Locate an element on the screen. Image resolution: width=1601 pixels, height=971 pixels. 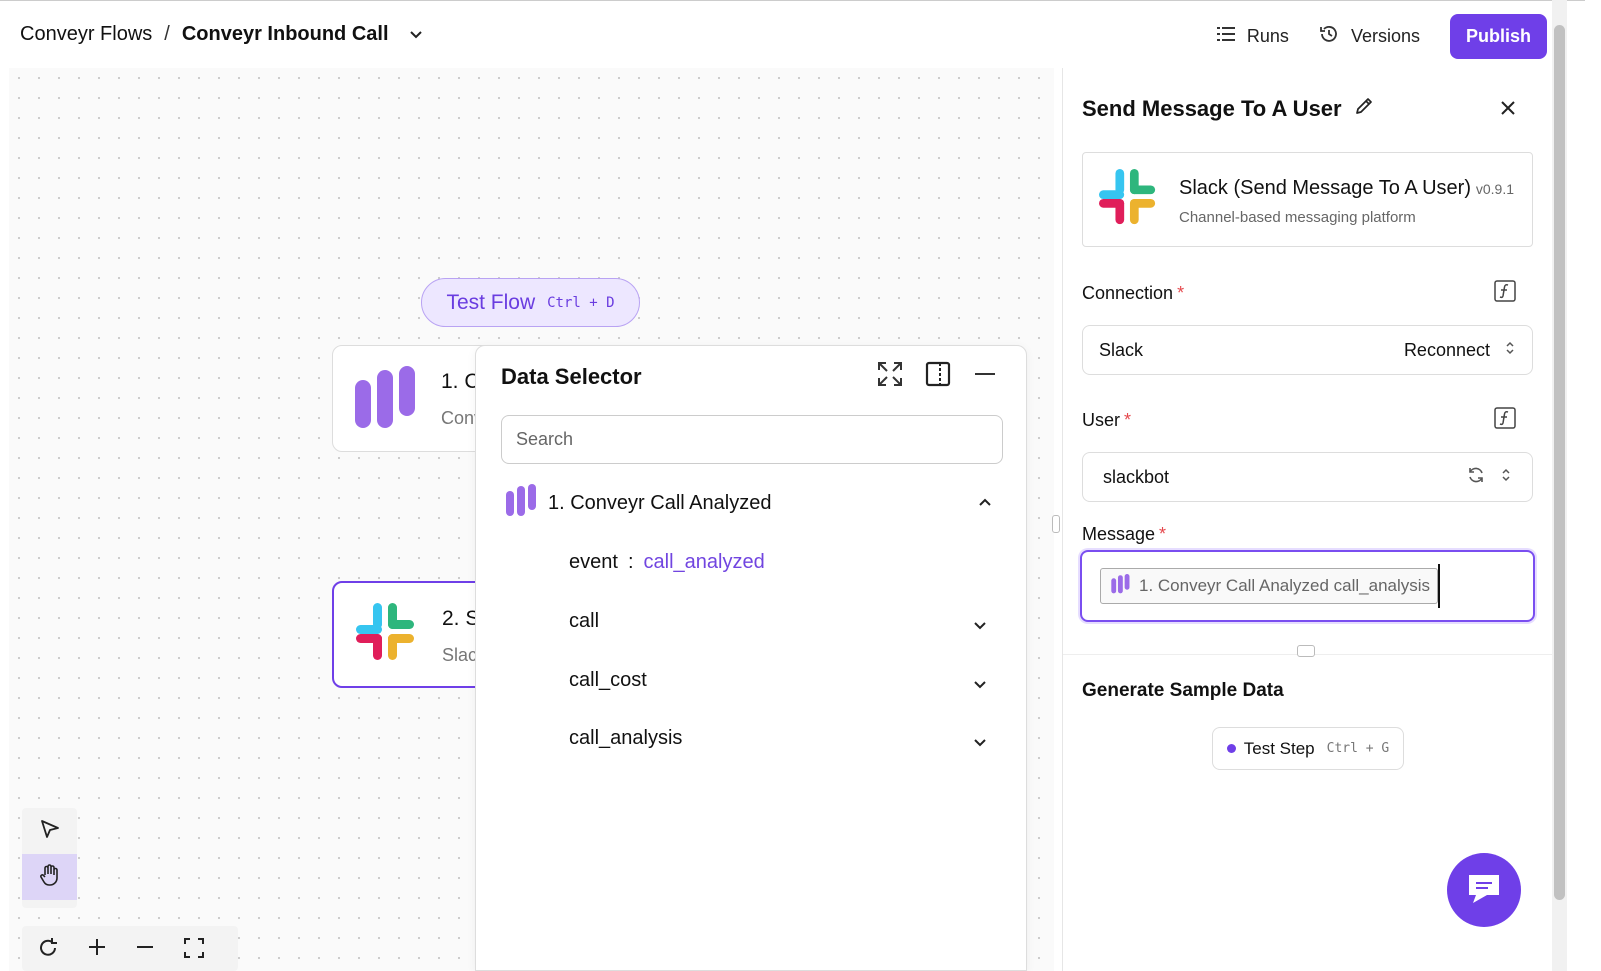
fit-view-icon is located at coordinates (194, 948).